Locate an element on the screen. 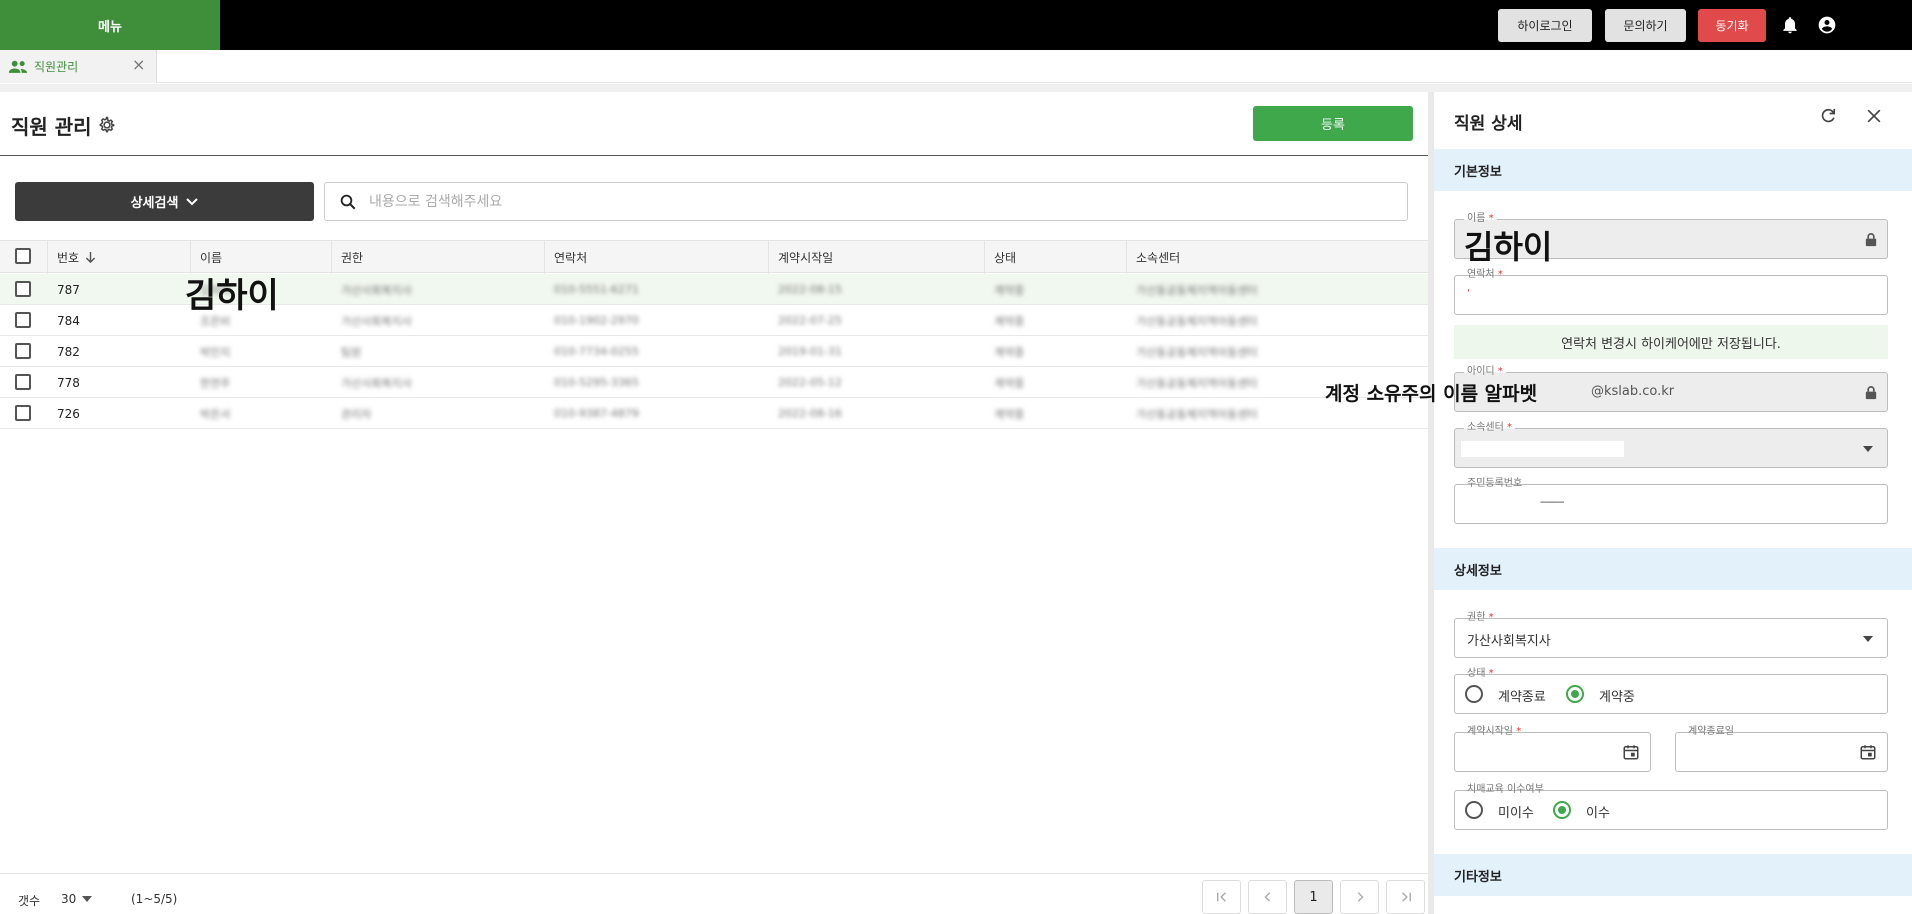 The height and width of the screenshot is (914, 1912). register-button: 등록 is located at coordinates (1333, 123).